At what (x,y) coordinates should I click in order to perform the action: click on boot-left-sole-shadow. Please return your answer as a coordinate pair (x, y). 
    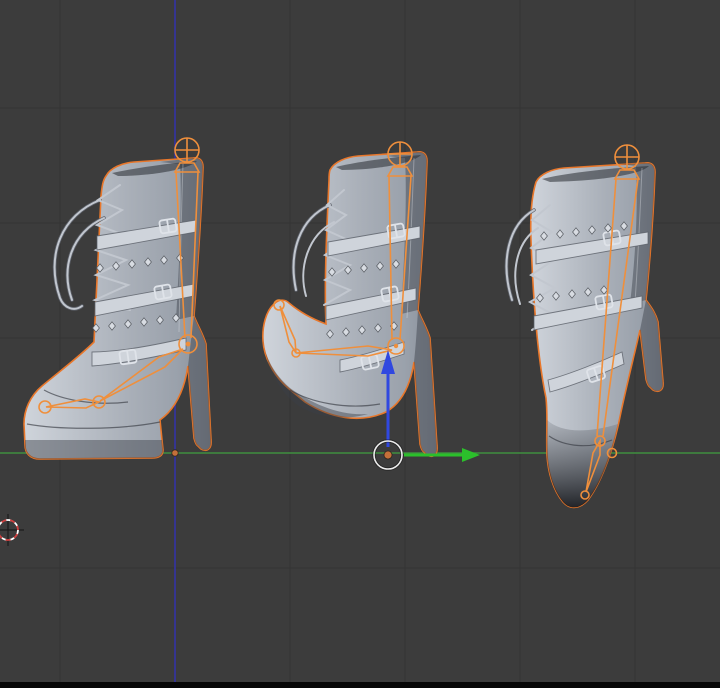
    Looking at the image, I should click on (94, 449).